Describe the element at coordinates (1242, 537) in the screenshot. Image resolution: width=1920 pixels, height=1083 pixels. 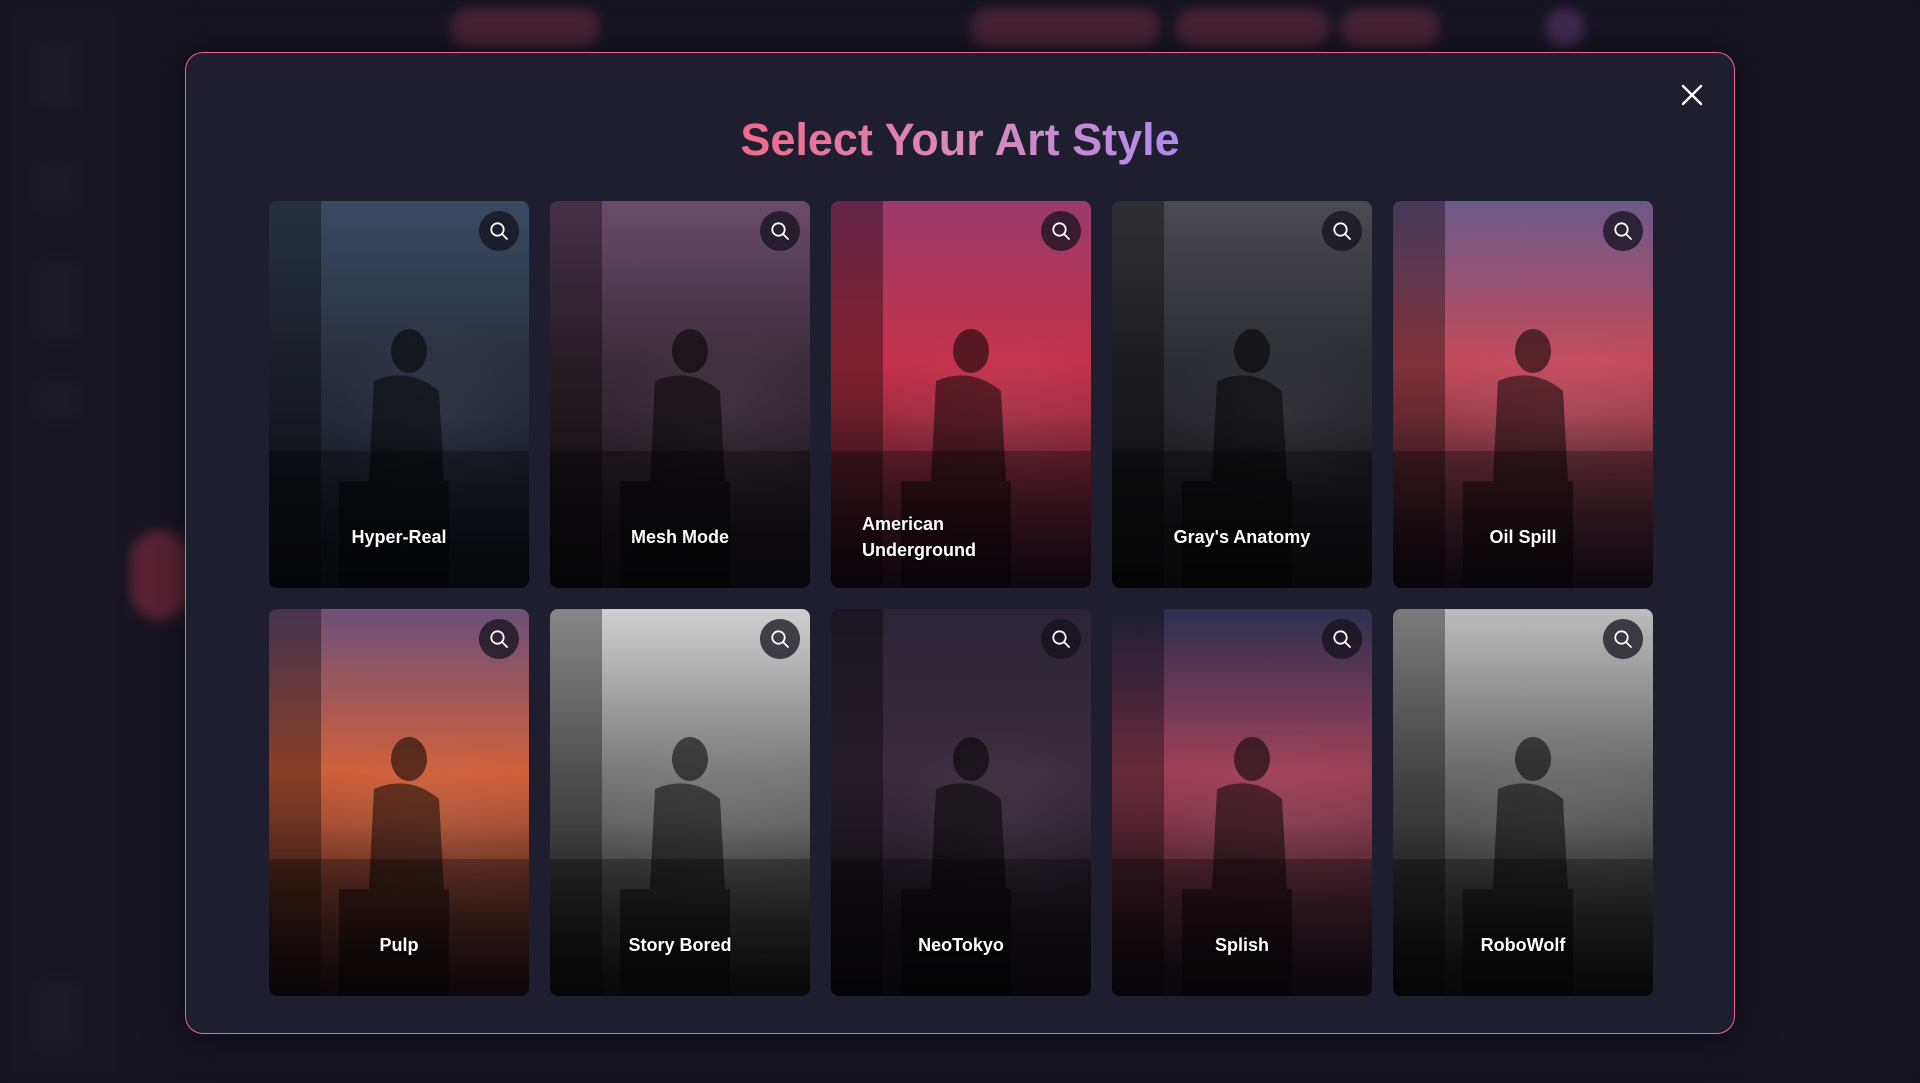
I see `style-label: Gray's Anatomy` at that location.